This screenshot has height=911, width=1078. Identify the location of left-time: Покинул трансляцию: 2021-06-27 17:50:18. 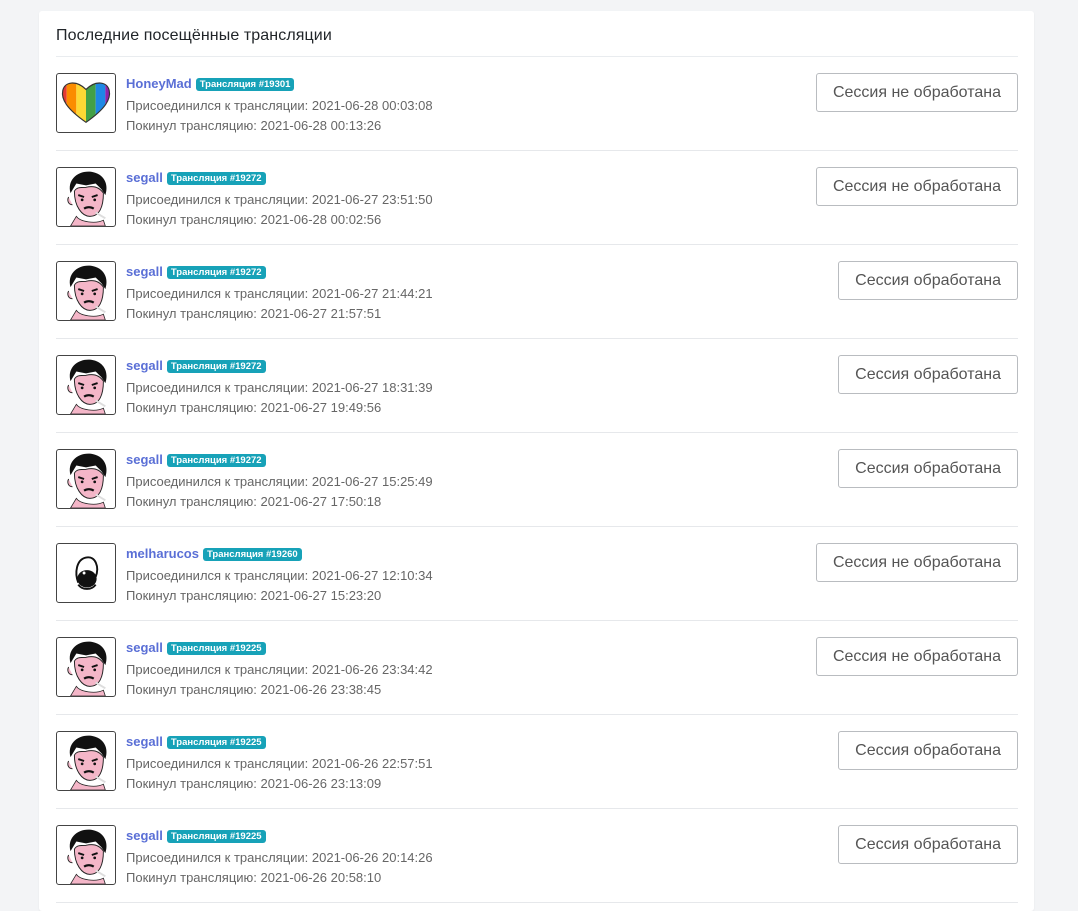
(254, 501).